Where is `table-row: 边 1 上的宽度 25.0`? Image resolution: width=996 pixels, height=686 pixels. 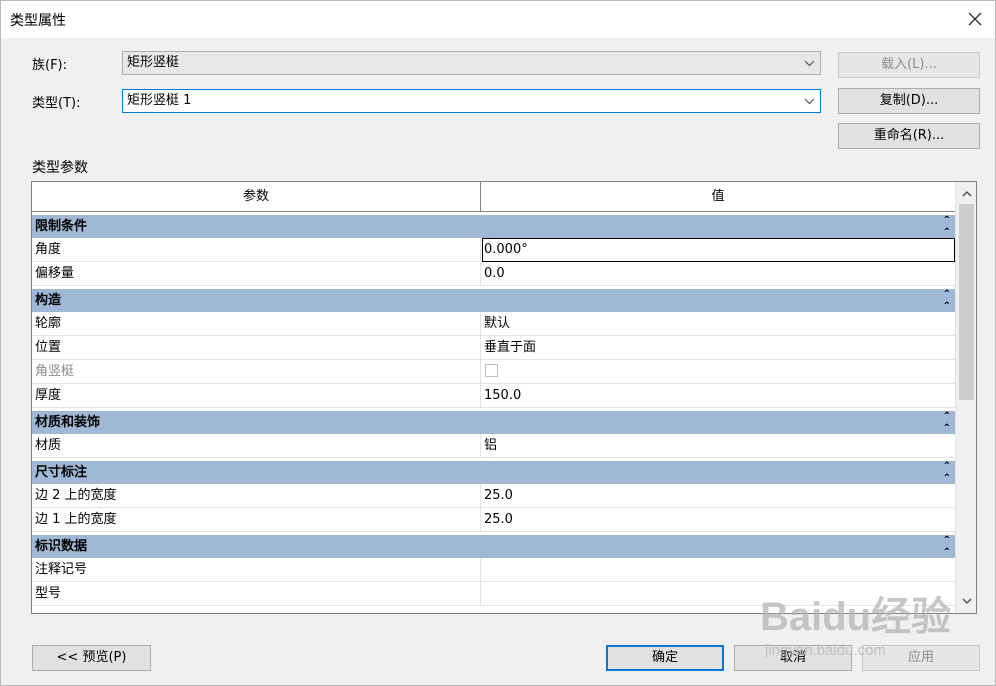
table-row: 边 1 上的宽度 25.0 is located at coordinates (493, 520).